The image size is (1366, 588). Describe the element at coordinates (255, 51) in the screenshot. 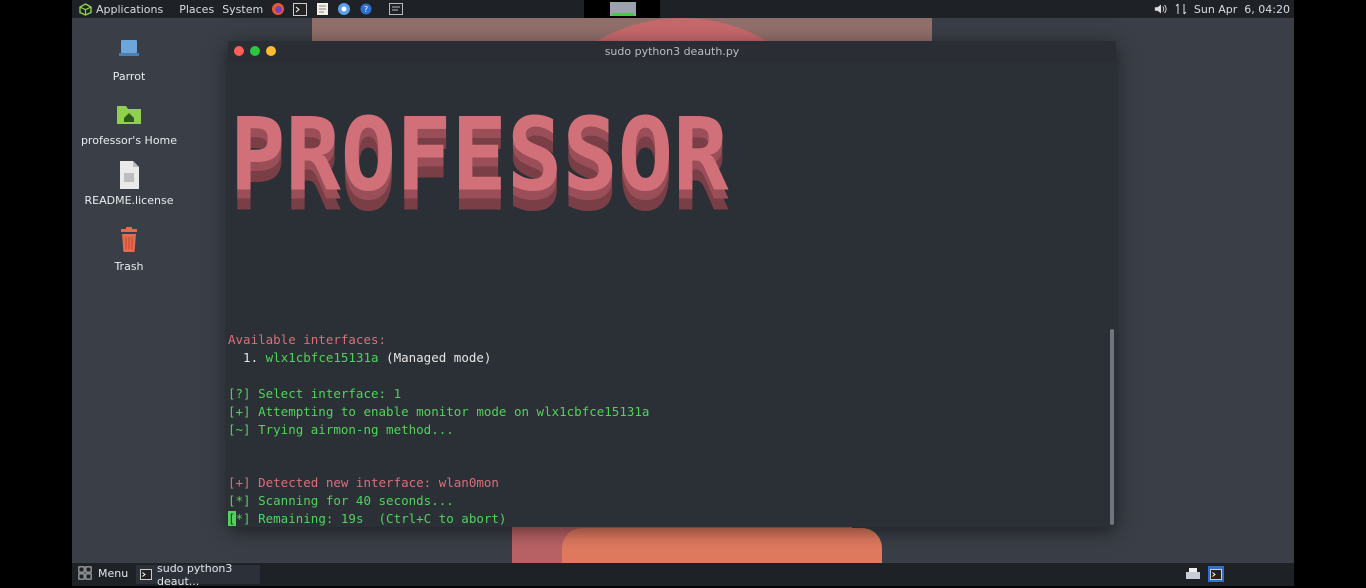

I see `maximize-button` at that location.